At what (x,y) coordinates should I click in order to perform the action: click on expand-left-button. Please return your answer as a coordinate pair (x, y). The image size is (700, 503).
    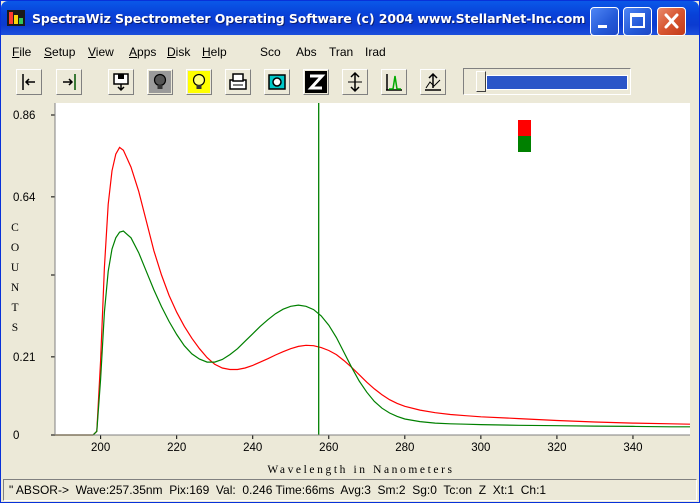
    Looking at the image, I should click on (29, 82).